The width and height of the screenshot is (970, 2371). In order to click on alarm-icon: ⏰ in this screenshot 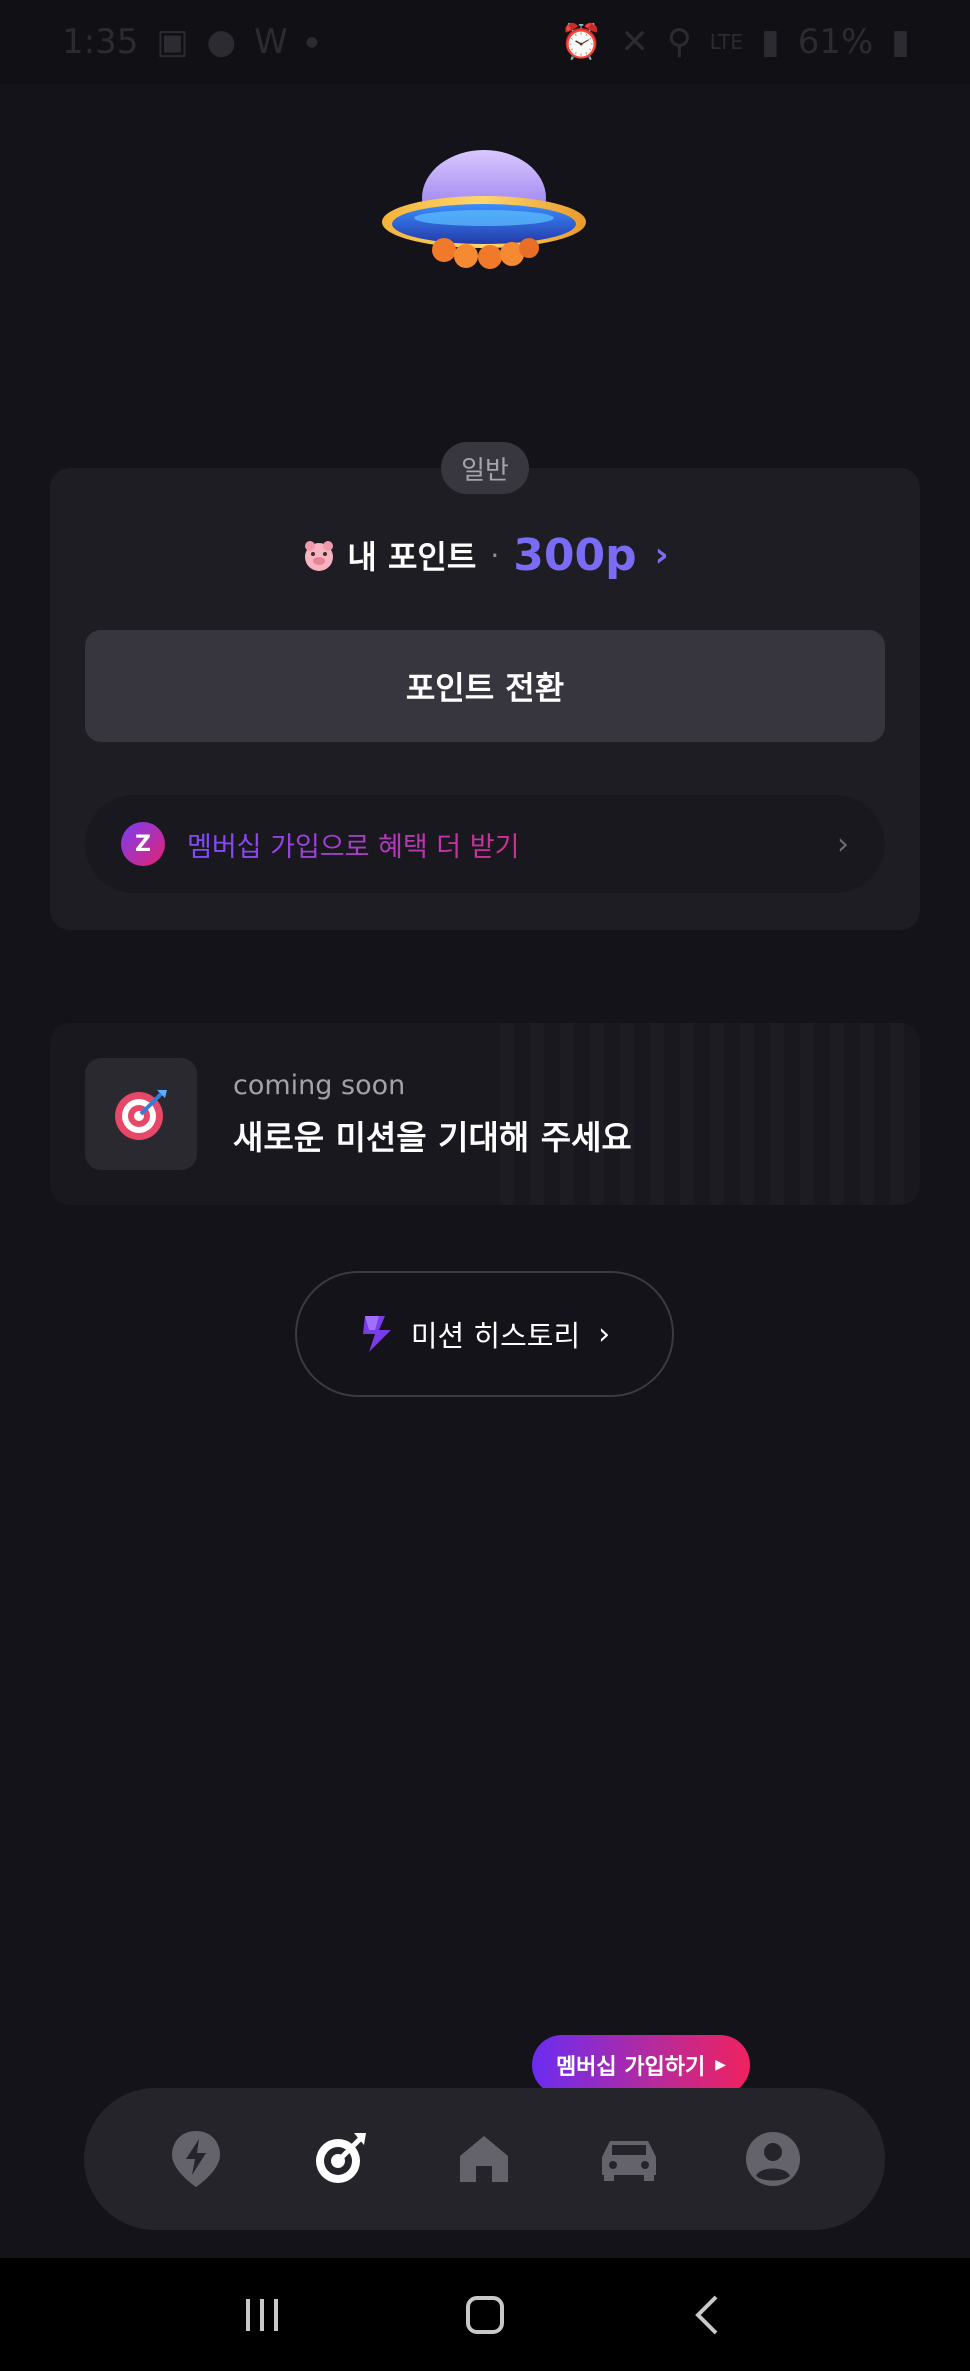, I will do `click(581, 42)`.